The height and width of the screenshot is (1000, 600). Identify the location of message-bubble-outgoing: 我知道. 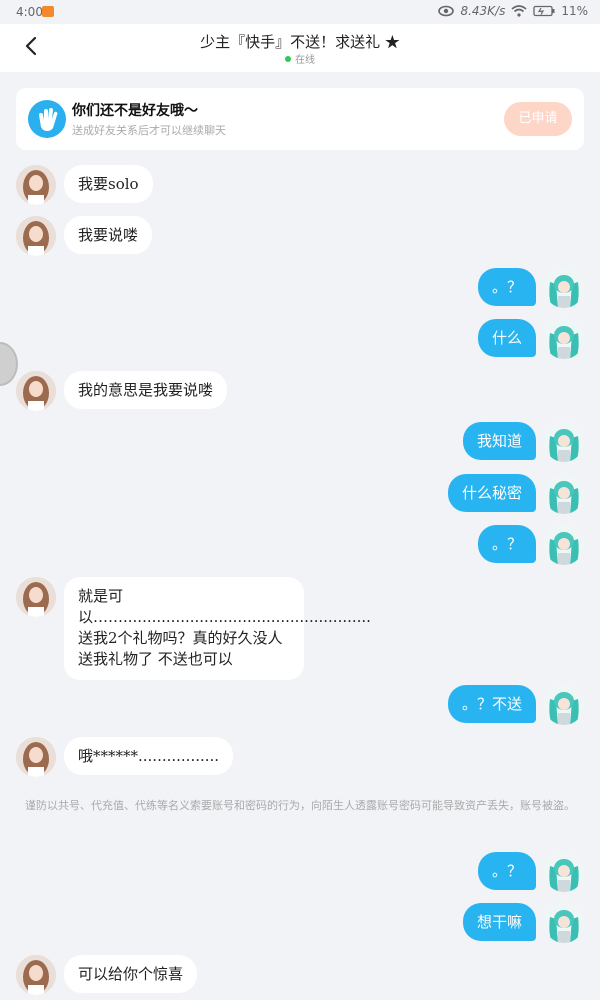
(499, 441).